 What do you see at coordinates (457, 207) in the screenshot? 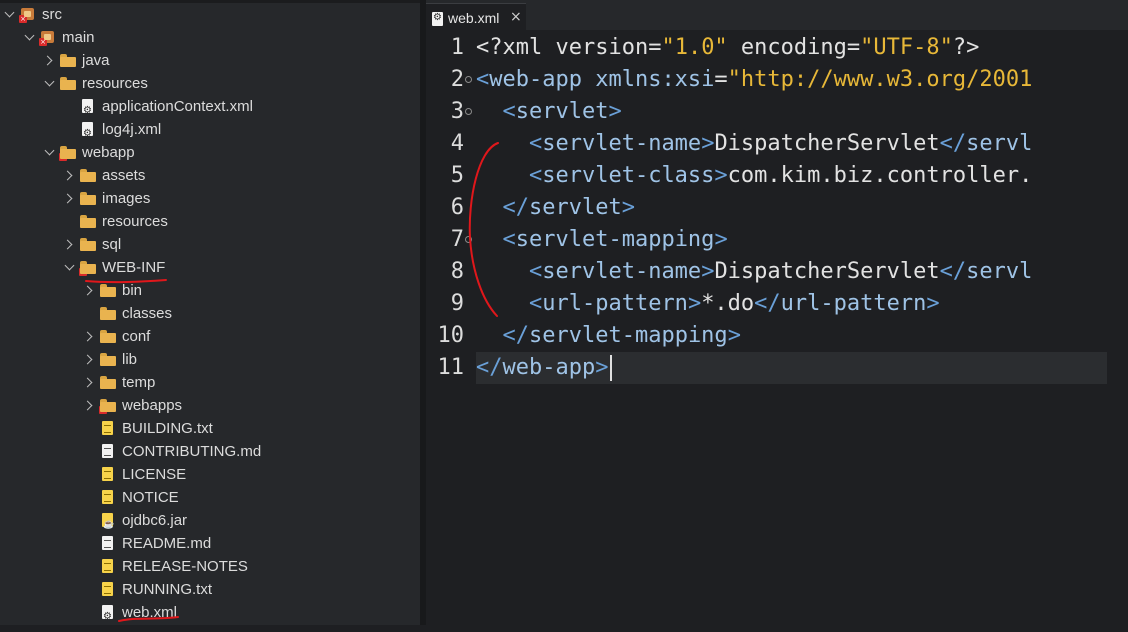
I see `line-number: 6` at bounding box center [457, 207].